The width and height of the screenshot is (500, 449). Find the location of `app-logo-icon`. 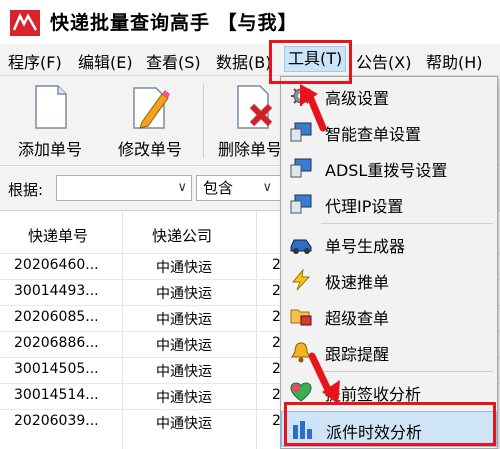

app-logo-icon is located at coordinates (25, 23).